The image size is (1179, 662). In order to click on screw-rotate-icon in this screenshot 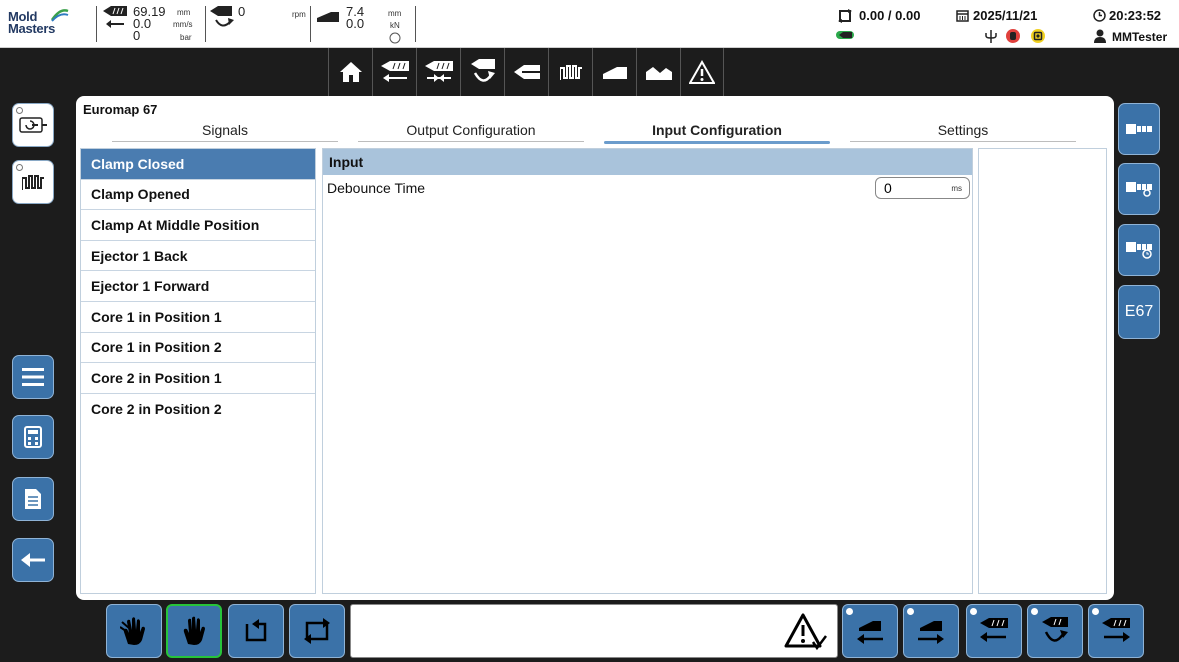, I will do `click(1055, 629)`.